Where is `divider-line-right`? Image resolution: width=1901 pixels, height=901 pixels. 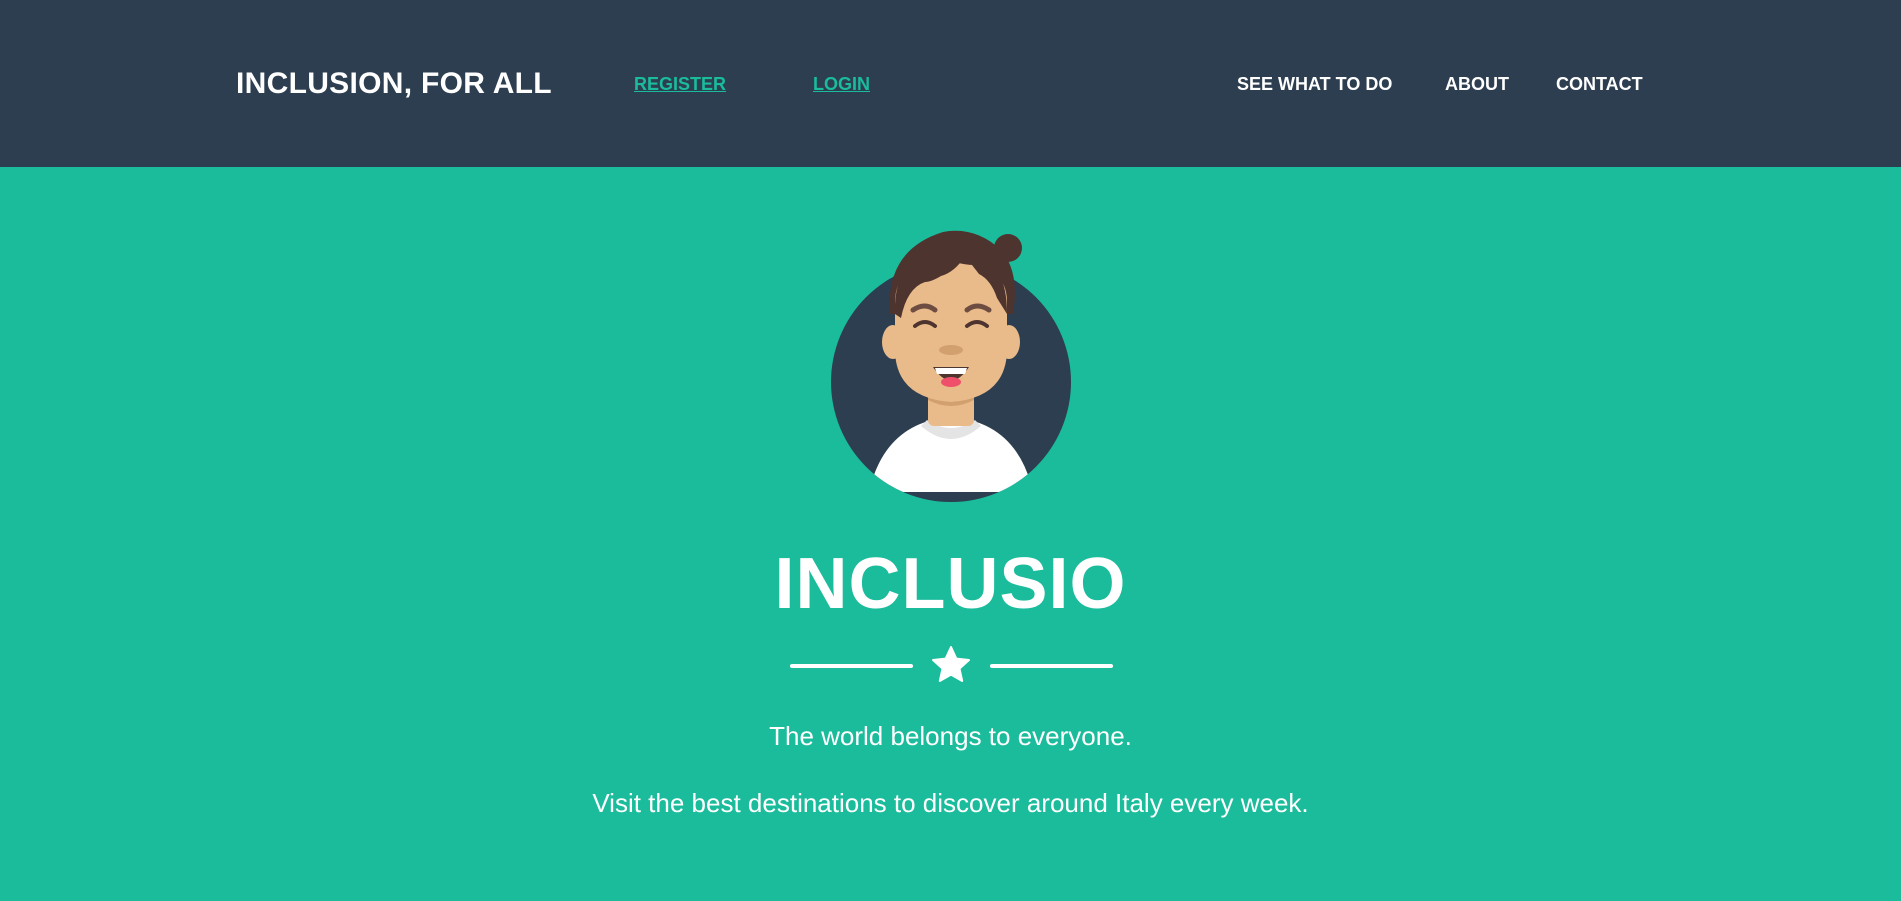 divider-line-right is located at coordinates (1051, 666).